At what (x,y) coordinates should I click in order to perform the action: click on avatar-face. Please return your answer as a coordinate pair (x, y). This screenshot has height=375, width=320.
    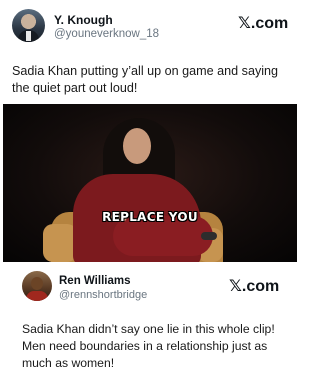
    Looking at the image, I should click on (37, 283).